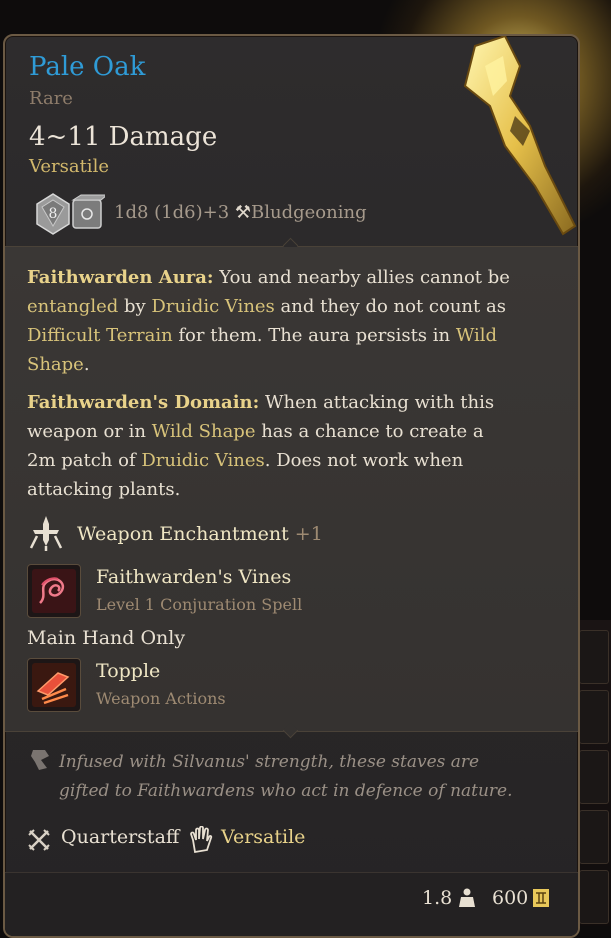 The width and height of the screenshot is (611, 938). Describe the element at coordinates (361, 277) in the screenshot. I see `passive-text: You and nearby allies cannot be` at that location.